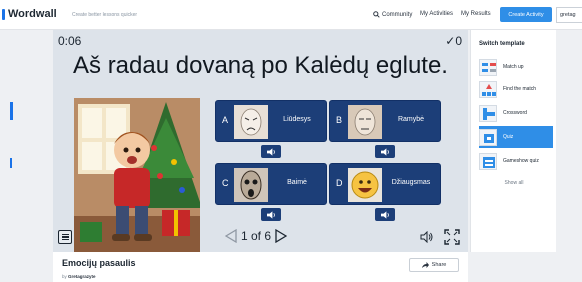  I want to click on answer-letter: C, so click(225, 183).